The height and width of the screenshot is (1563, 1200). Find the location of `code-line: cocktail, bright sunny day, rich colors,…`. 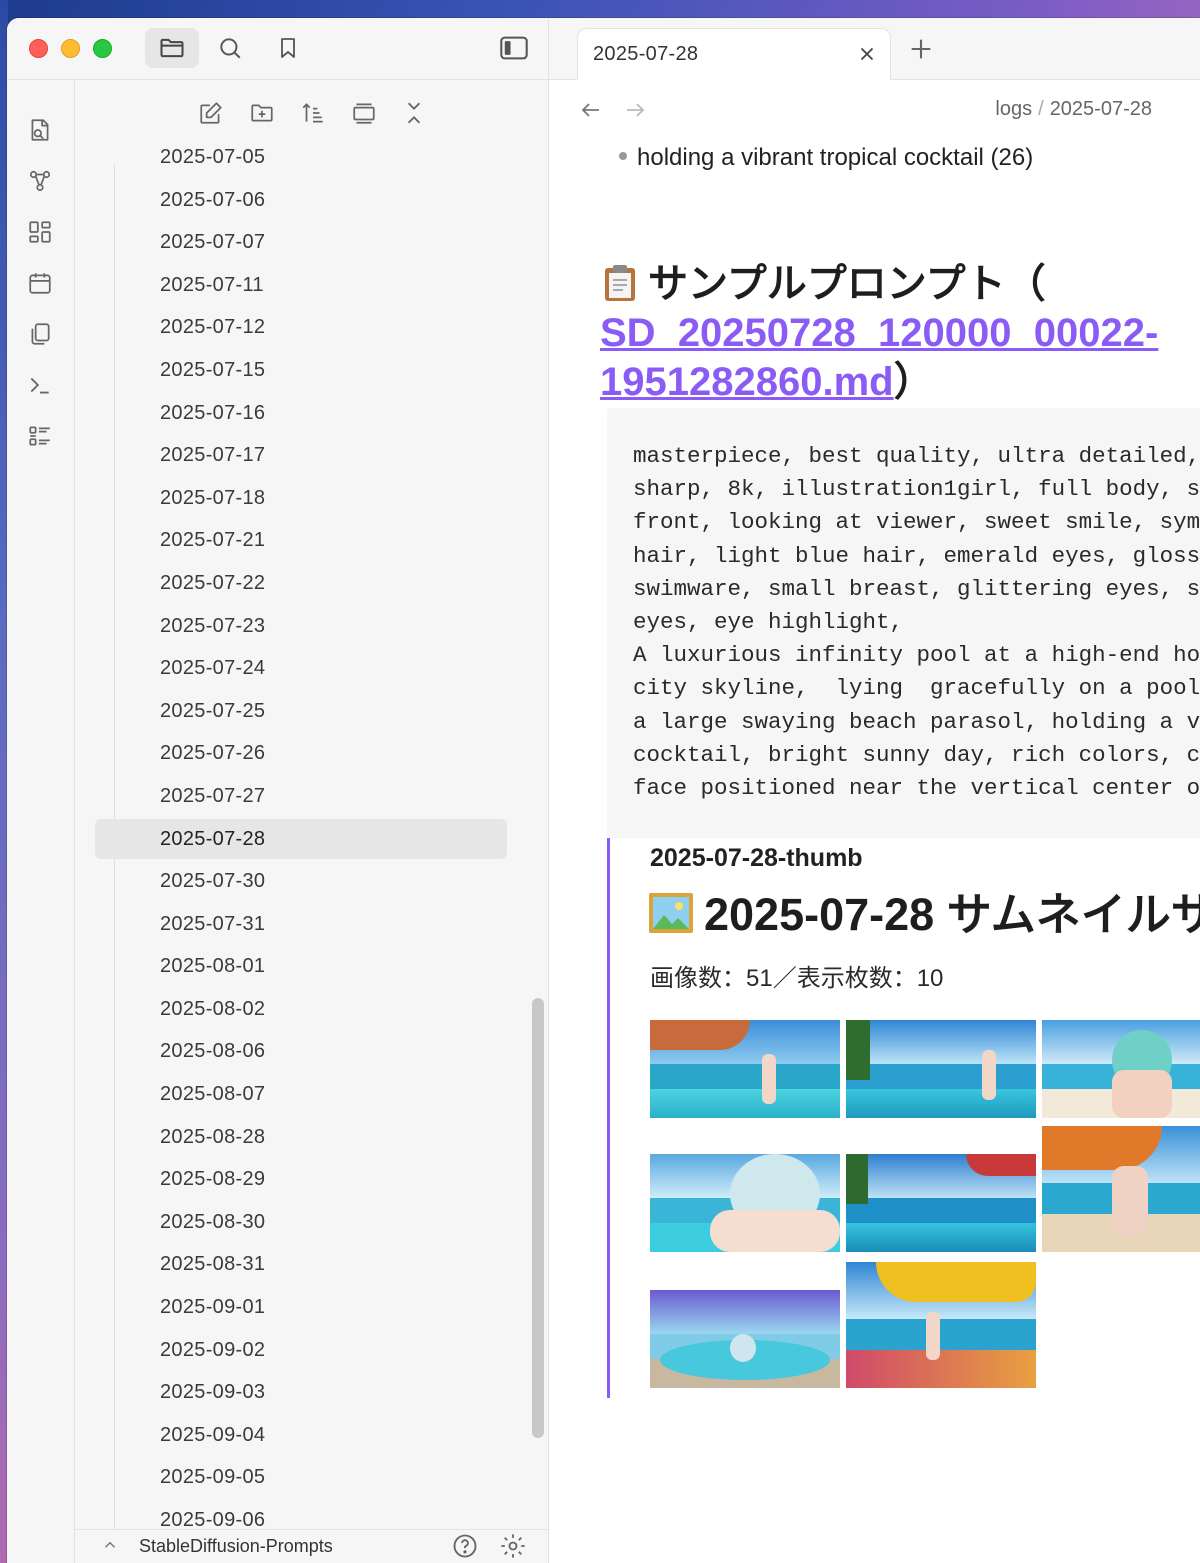

code-line: cocktail, bright sunny day, rich colors,… is located at coordinates (916, 754).